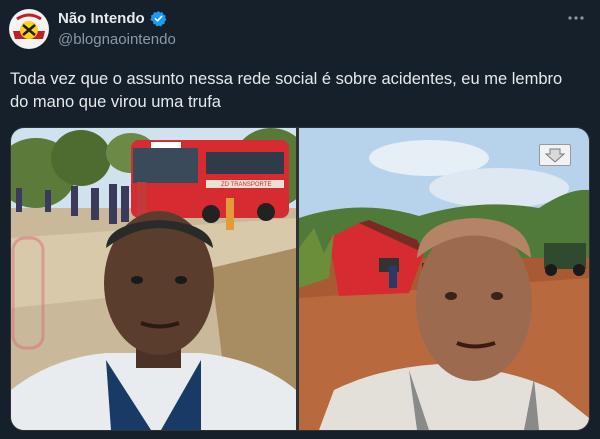 The height and width of the screenshot is (439, 600). What do you see at coordinates (555, 155) in the screenshot?
I see `download-arrow-icon` at bounding box center [555, 155].